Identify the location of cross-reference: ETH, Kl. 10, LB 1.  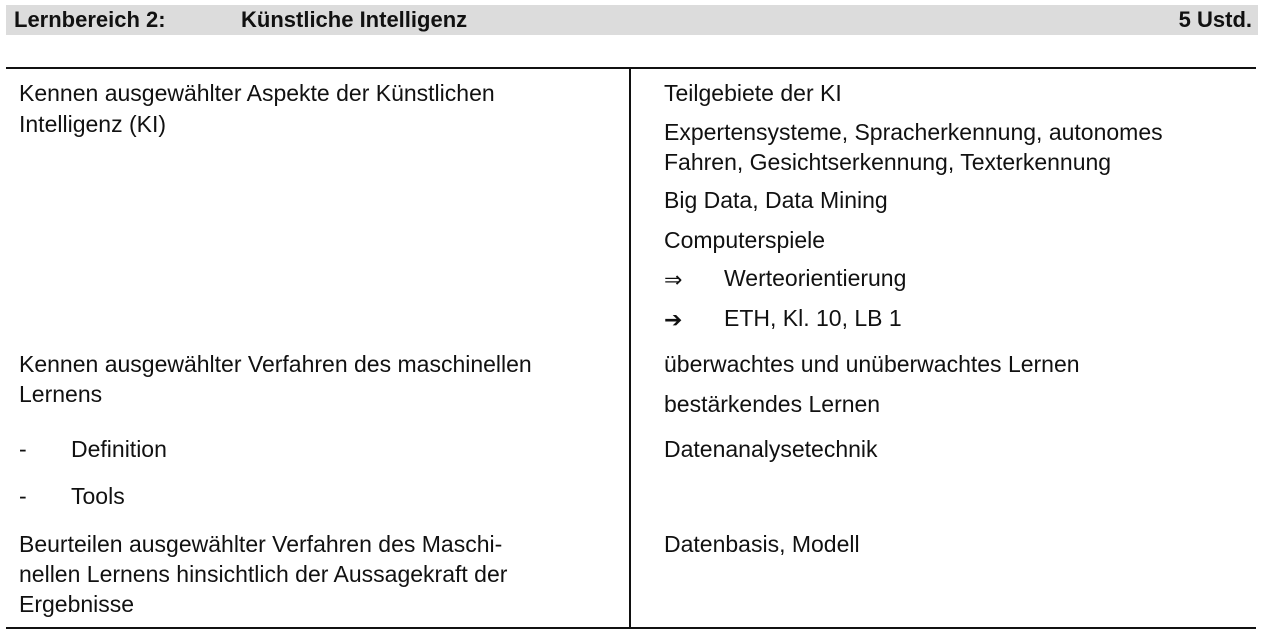
(813, 318).